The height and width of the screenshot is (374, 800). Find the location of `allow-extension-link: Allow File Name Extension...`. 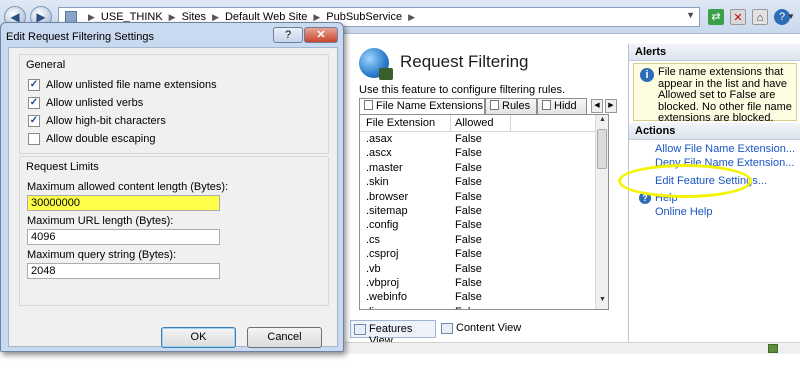

allow-extension-link: Allow File Name Extension... is located at coordinates (725, 149).